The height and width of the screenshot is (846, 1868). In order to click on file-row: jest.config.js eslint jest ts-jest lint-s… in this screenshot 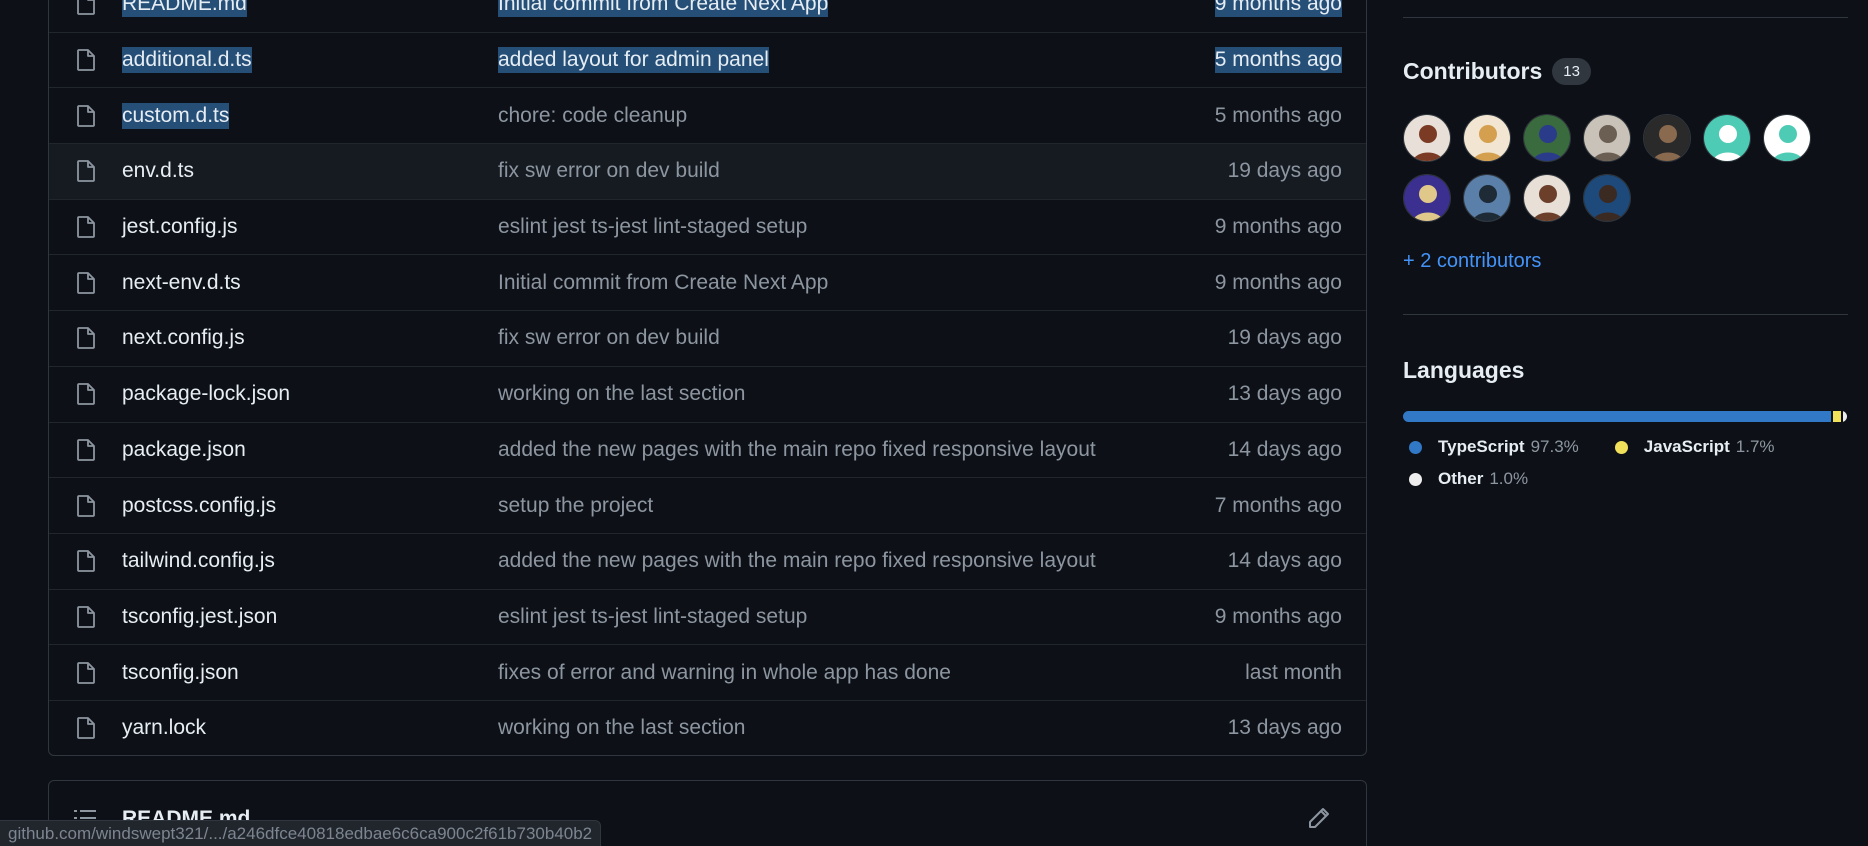, I will do `click(707, 226)`.